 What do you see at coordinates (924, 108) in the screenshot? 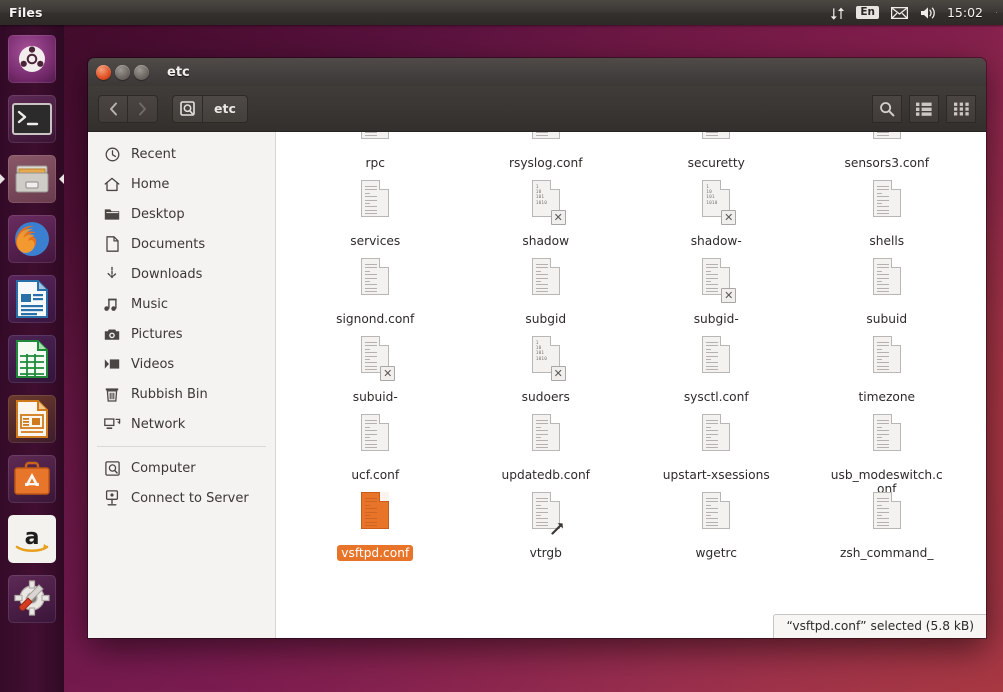
I see `list-view-button` at bounding box center [924, 108].